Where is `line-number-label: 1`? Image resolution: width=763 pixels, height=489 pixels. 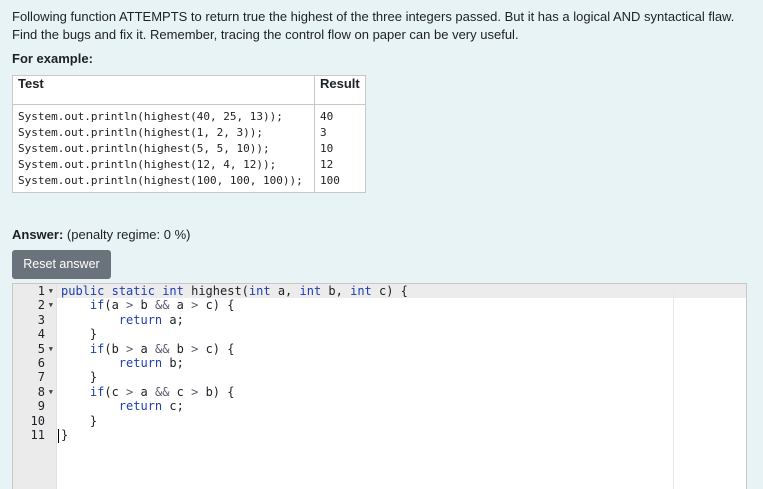
line-number-label: 1 is located at coordinates (41, 291).